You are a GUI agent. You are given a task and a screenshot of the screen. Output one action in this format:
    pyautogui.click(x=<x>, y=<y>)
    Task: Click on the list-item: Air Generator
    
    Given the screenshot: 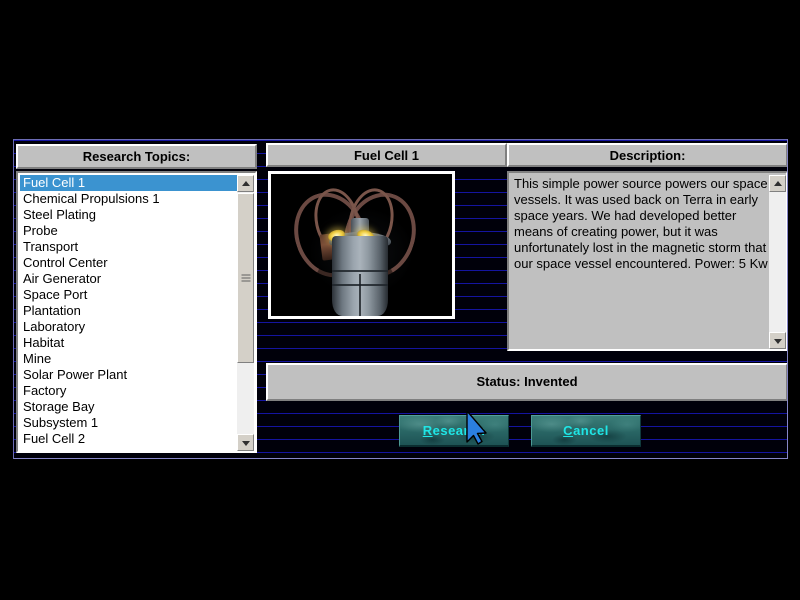 What is the action you would take?
    pyautogui.click(x=129, y=279)
    